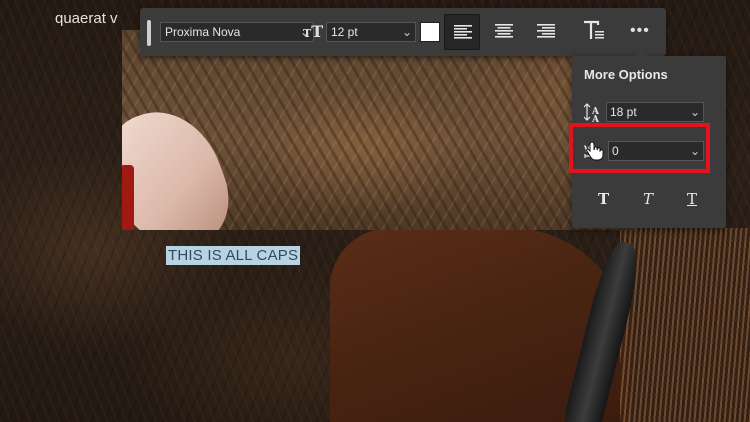 The image size is (750, 422). I want to click on panel-pointer, so click(641, 52).